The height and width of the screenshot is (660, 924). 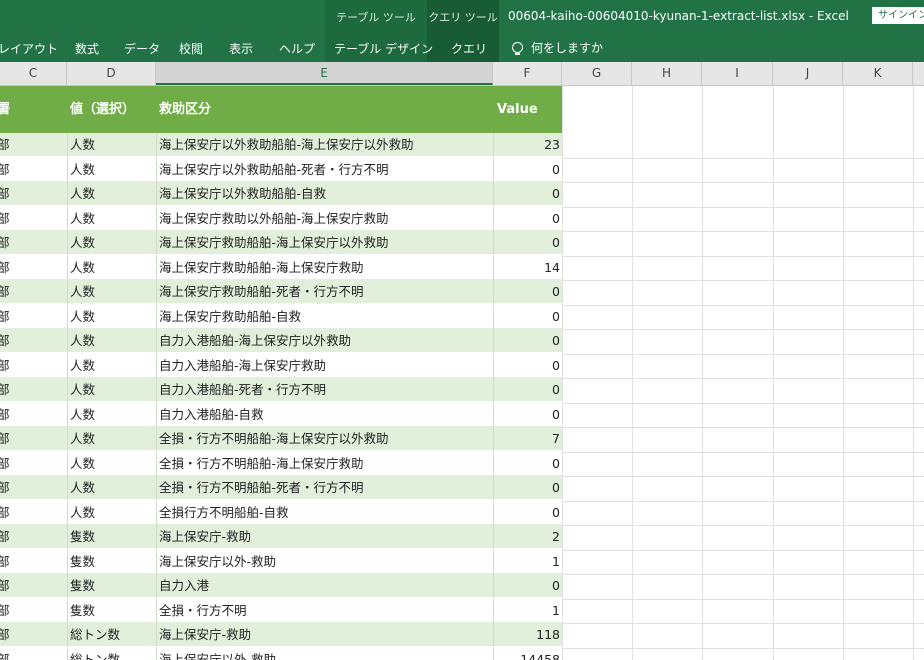 I want to click on cell-rescue-category: 海上保安庁救助船舶-死者・行方不明, so click(x=324, y=292).